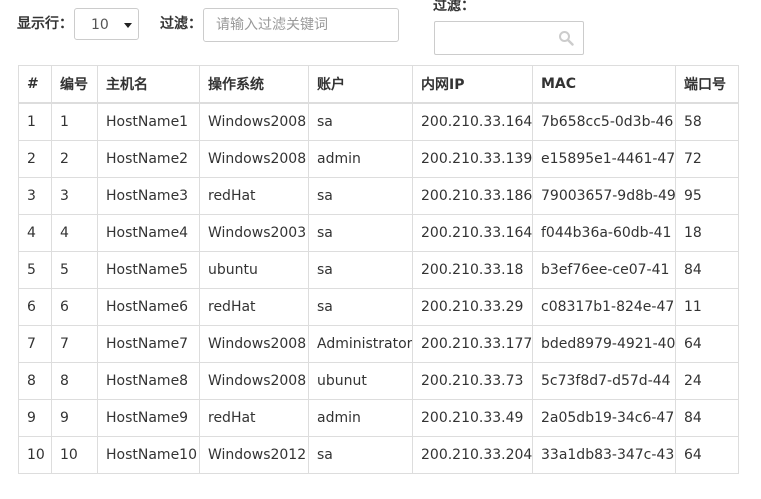 The image size is (761, 499). What do you see at coordinates (604, 233) in the screenshot?
I see `cell-mac: f044b36a-60db-41` at bounding box center [604, 233].